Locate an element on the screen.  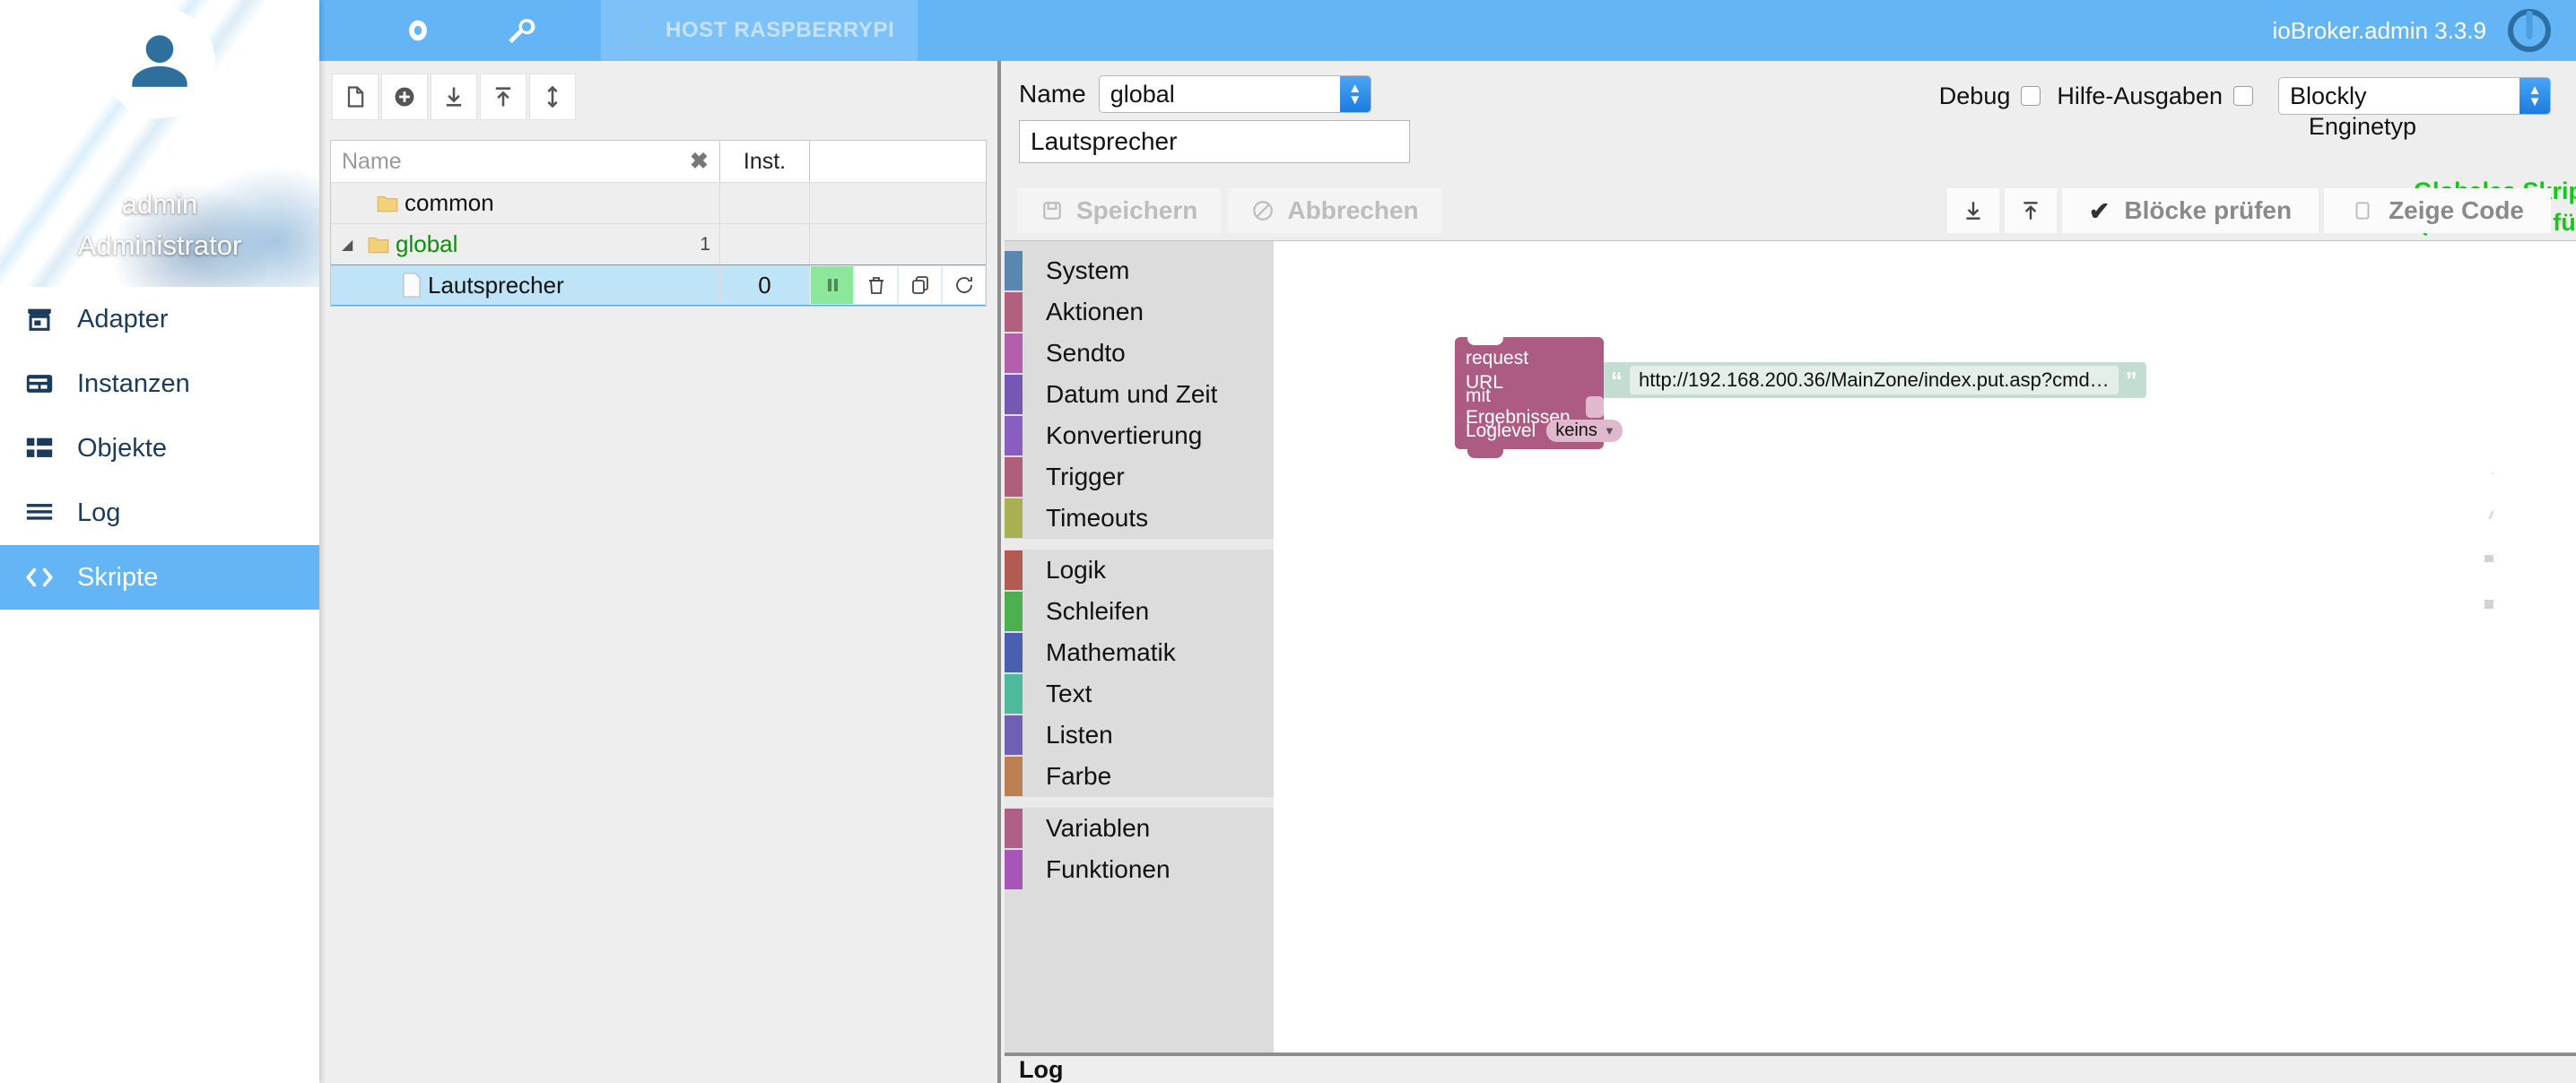
table-row: common is located at coordinates (658, 202).